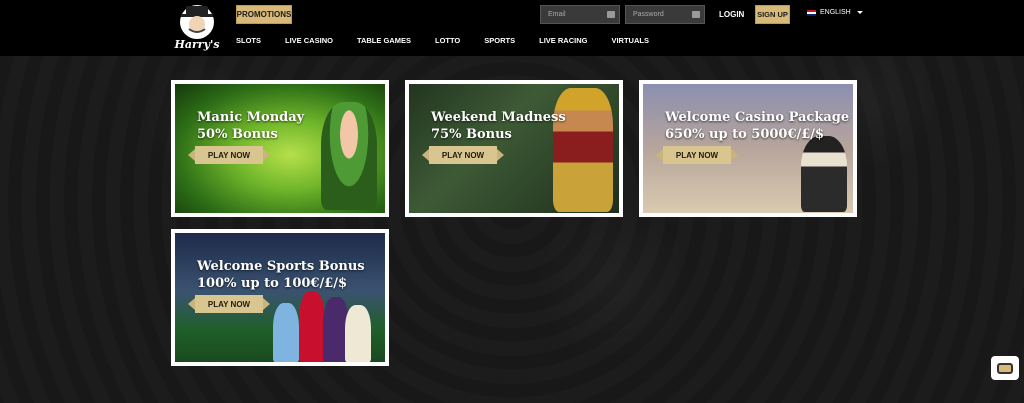 The image size is (1024, 403). I want to click on language-selector: ENGLISH, so click(835, 12).